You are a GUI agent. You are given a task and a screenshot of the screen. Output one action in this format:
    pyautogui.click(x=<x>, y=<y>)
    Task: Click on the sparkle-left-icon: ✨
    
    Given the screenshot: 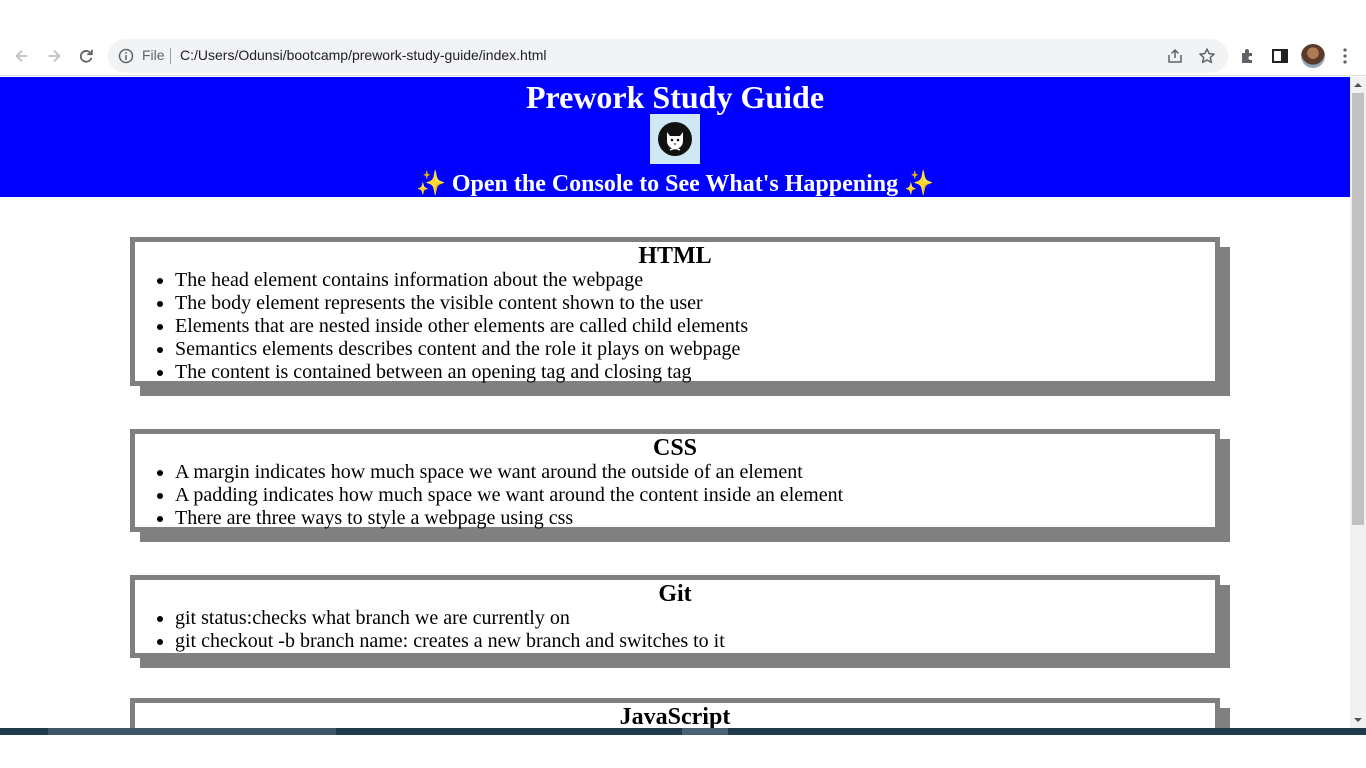 What is the action you would take?
    pyautogui.click(x=430, y=184)
    